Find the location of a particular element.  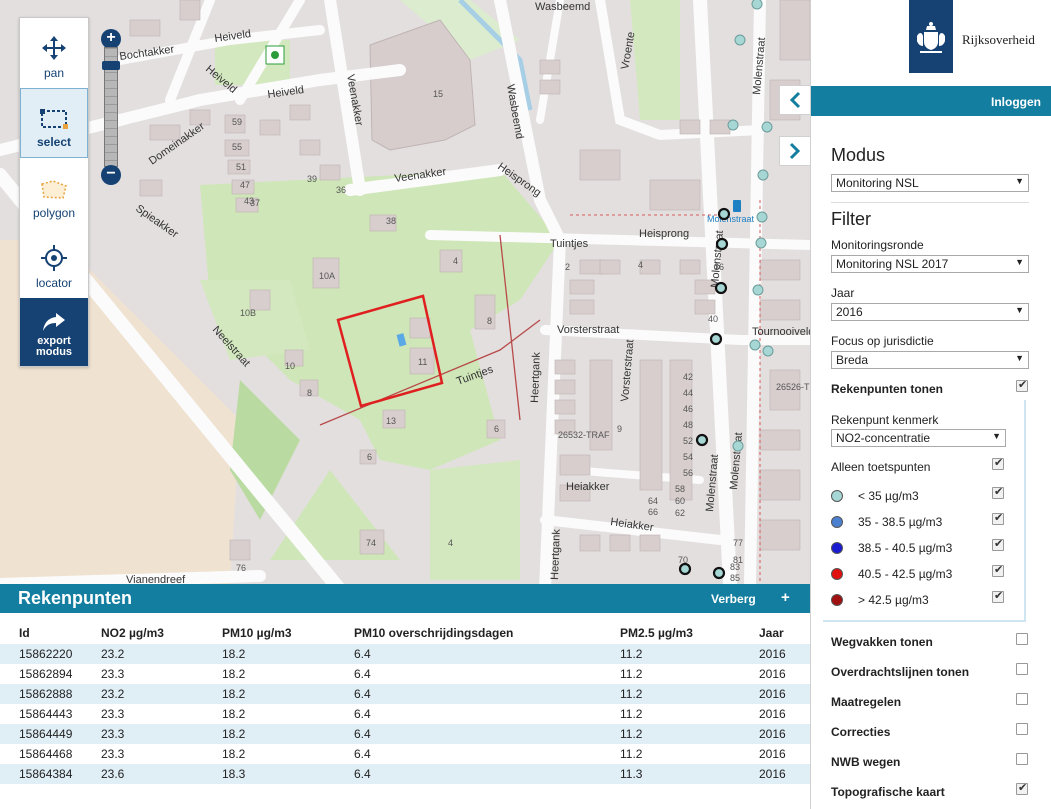

layer-label: NWB wegen is located at coordinates (866, 762).